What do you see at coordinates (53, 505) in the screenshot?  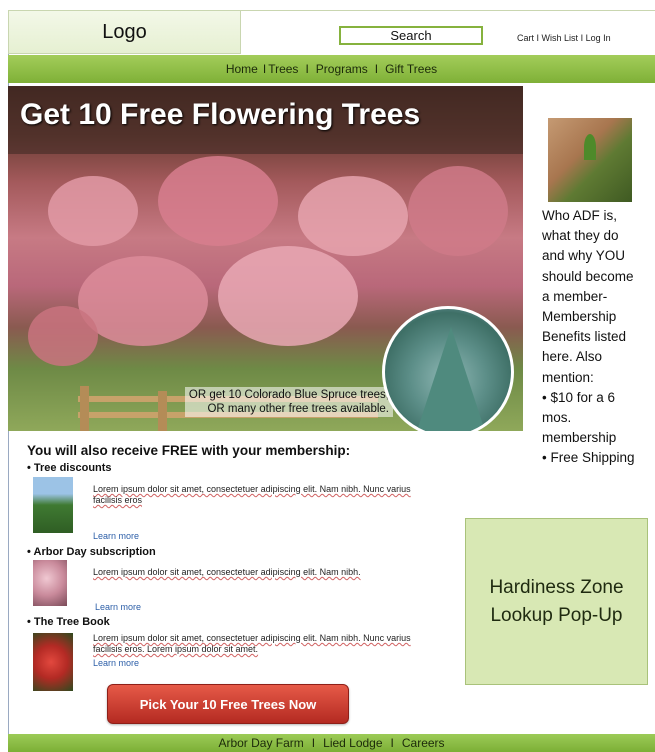 I see `tree-discount-image` at bounding box center [53, 505].